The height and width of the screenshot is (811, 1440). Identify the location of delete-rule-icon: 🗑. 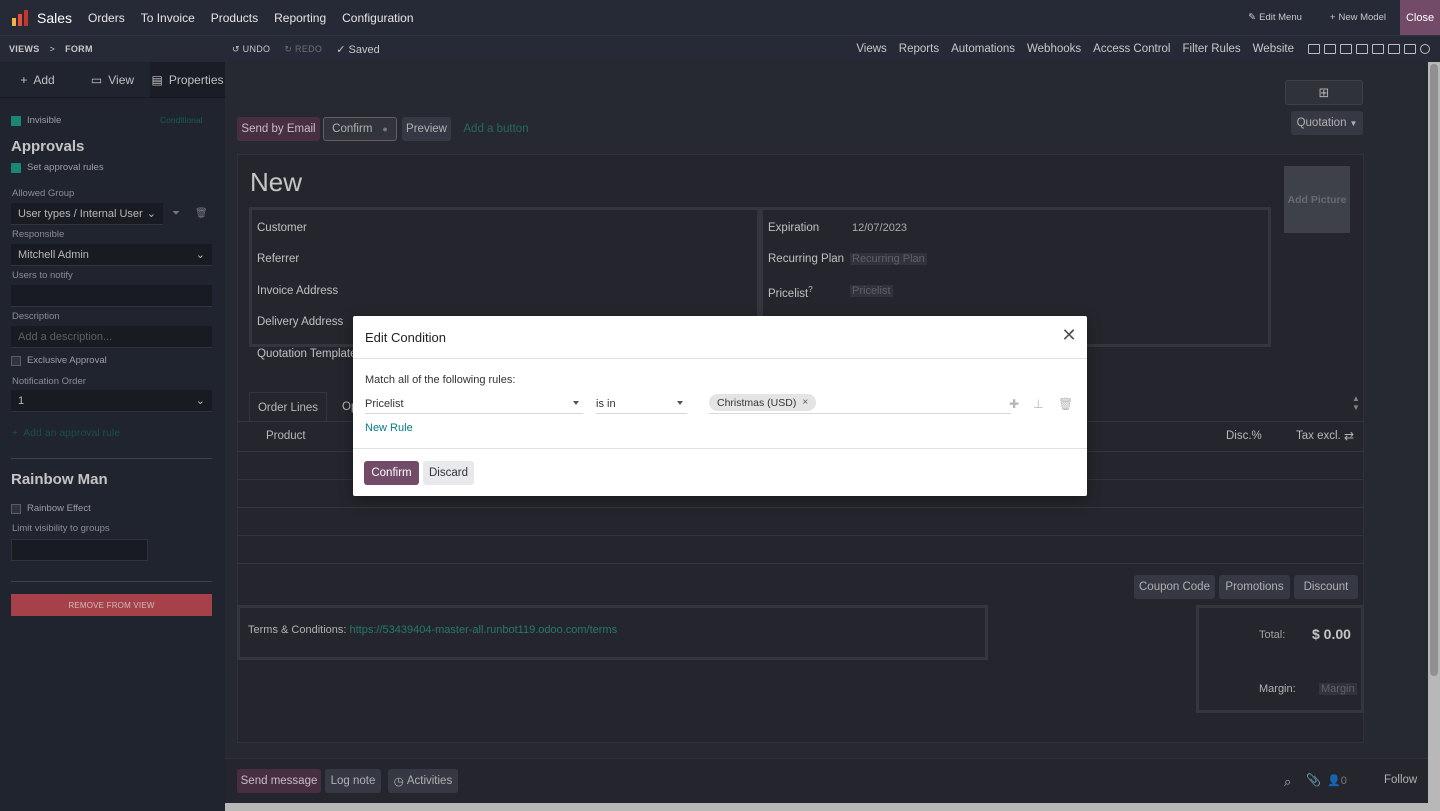
(1065, 404).